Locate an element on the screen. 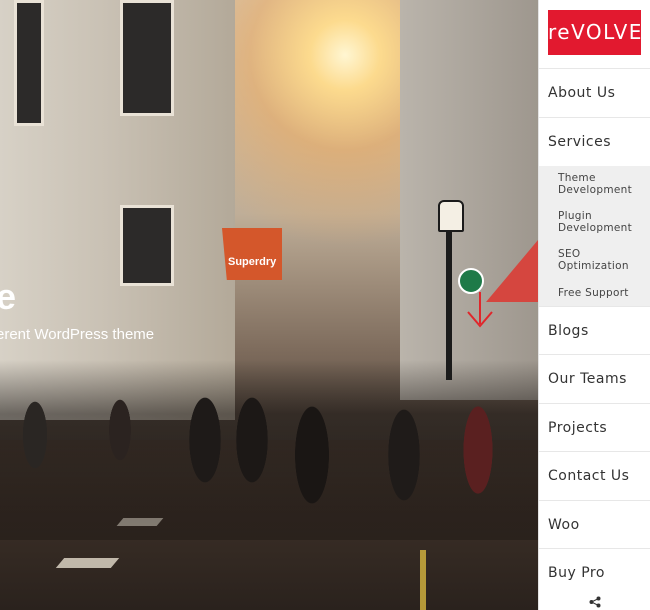  building-right is located at coordinates (469, 200).